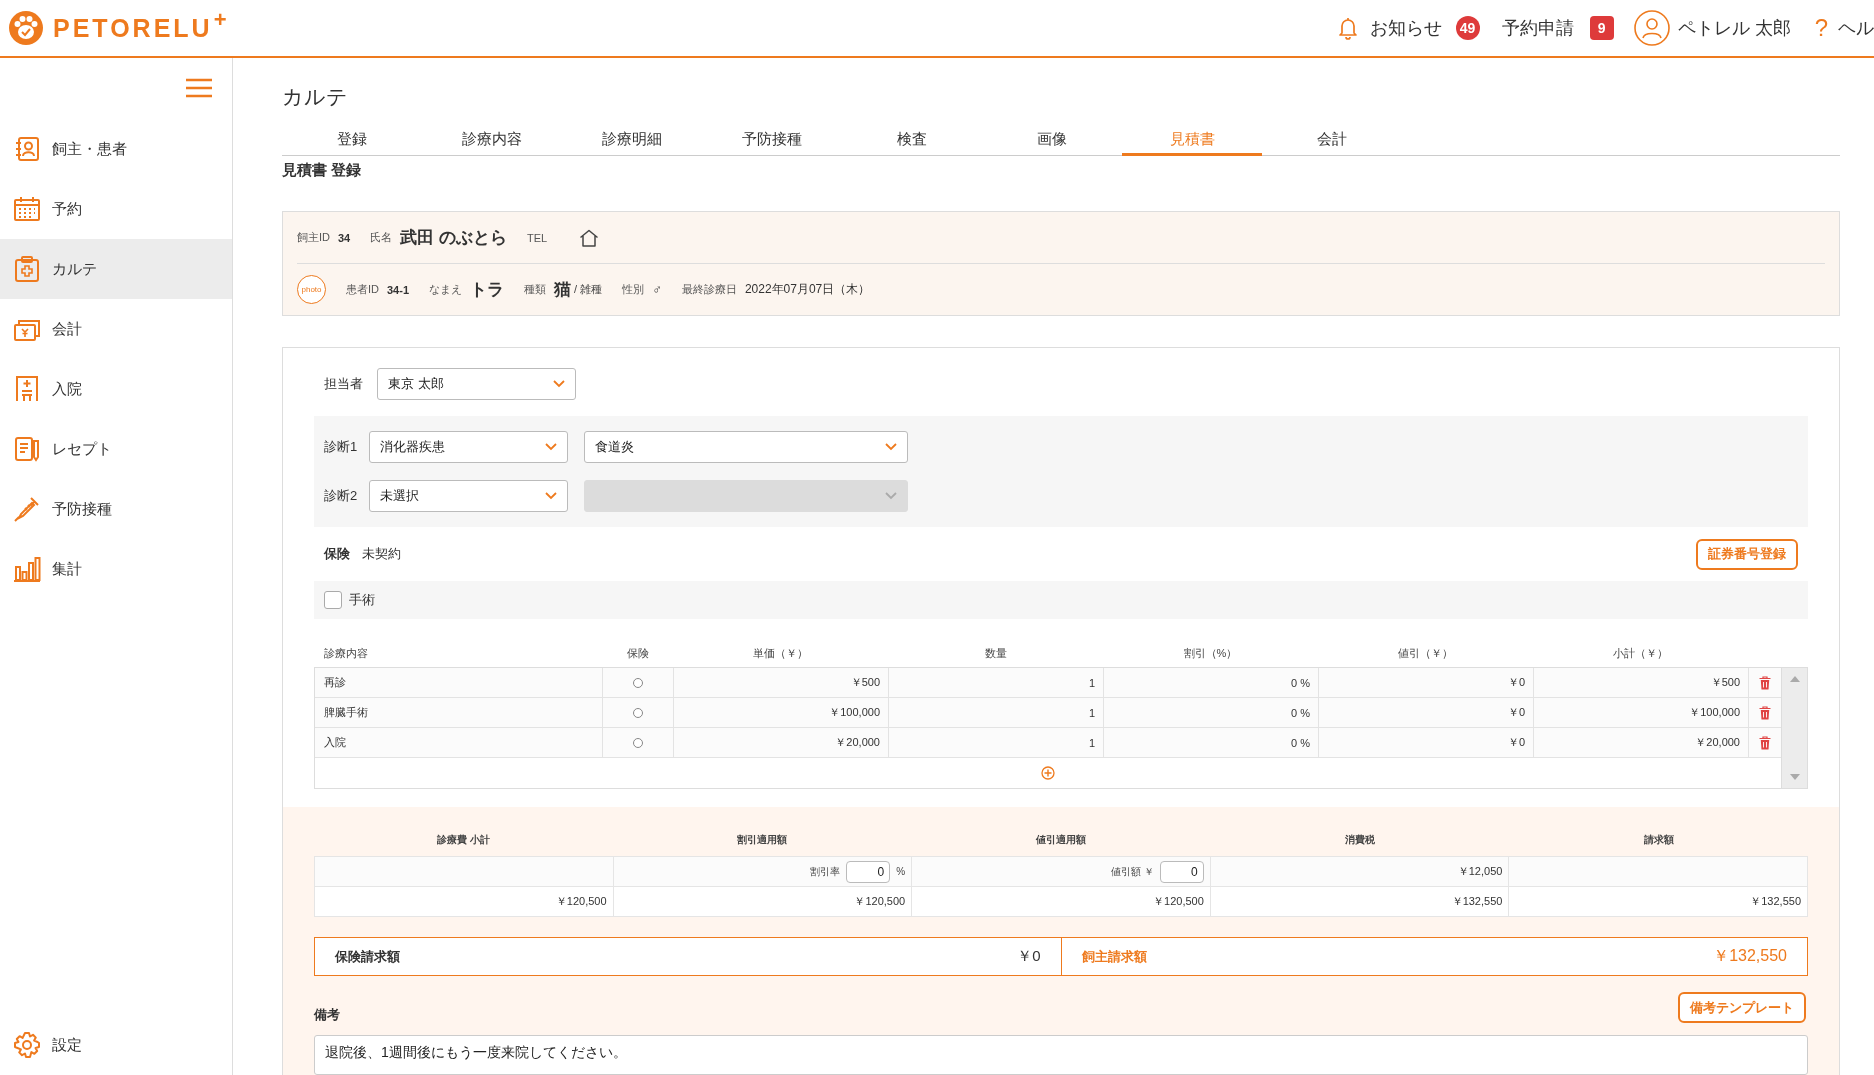  Describe the element at coordinates (709, 289) in the screenshot. I see `last-visit-label: 最終診療日` at that location.